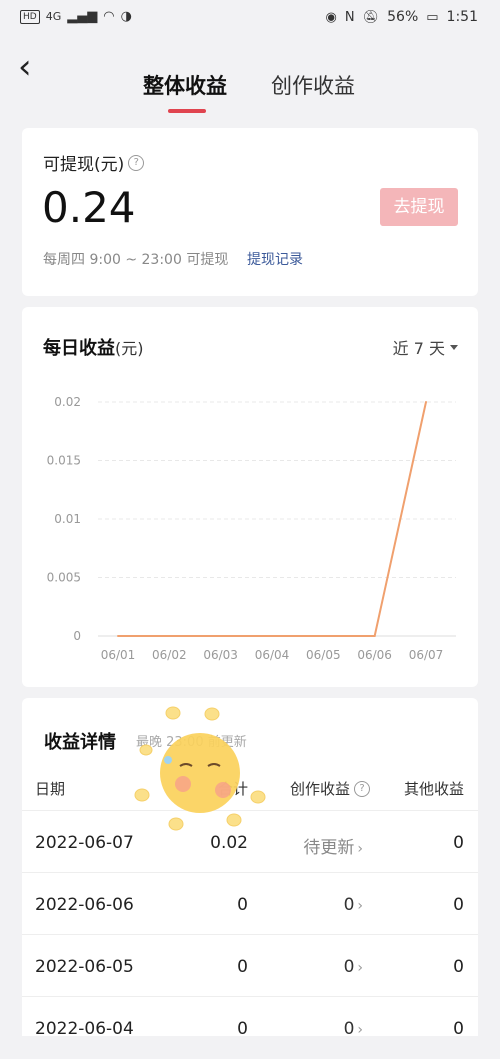 The width and height of the screenshot is (500, 1059). I want to click on x-tick-label: 06/06, so click(374, 655).